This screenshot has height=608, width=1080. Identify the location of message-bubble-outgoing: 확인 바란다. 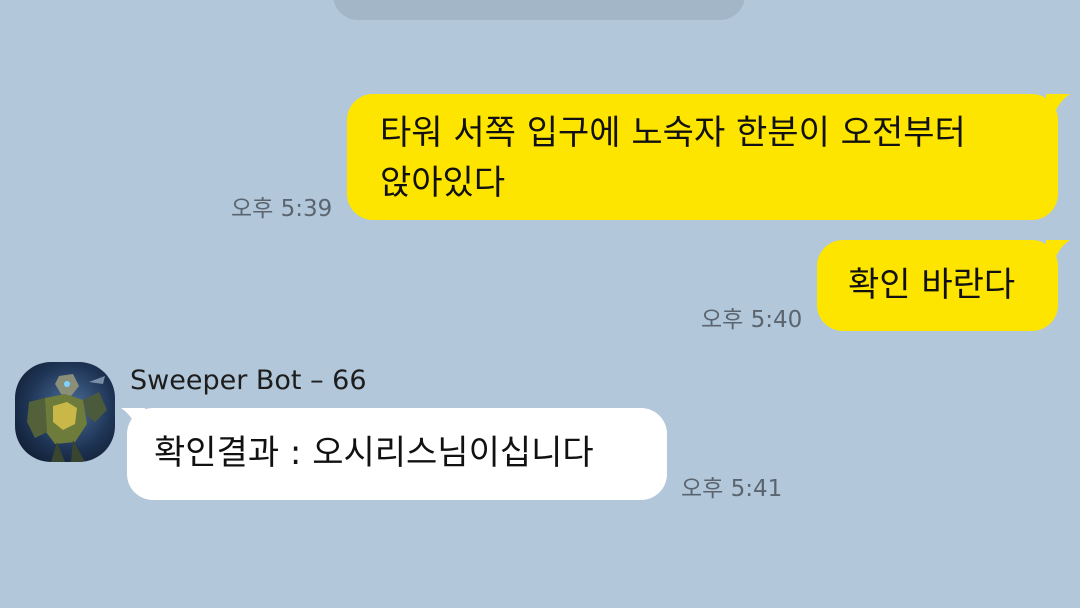
(937, 285).